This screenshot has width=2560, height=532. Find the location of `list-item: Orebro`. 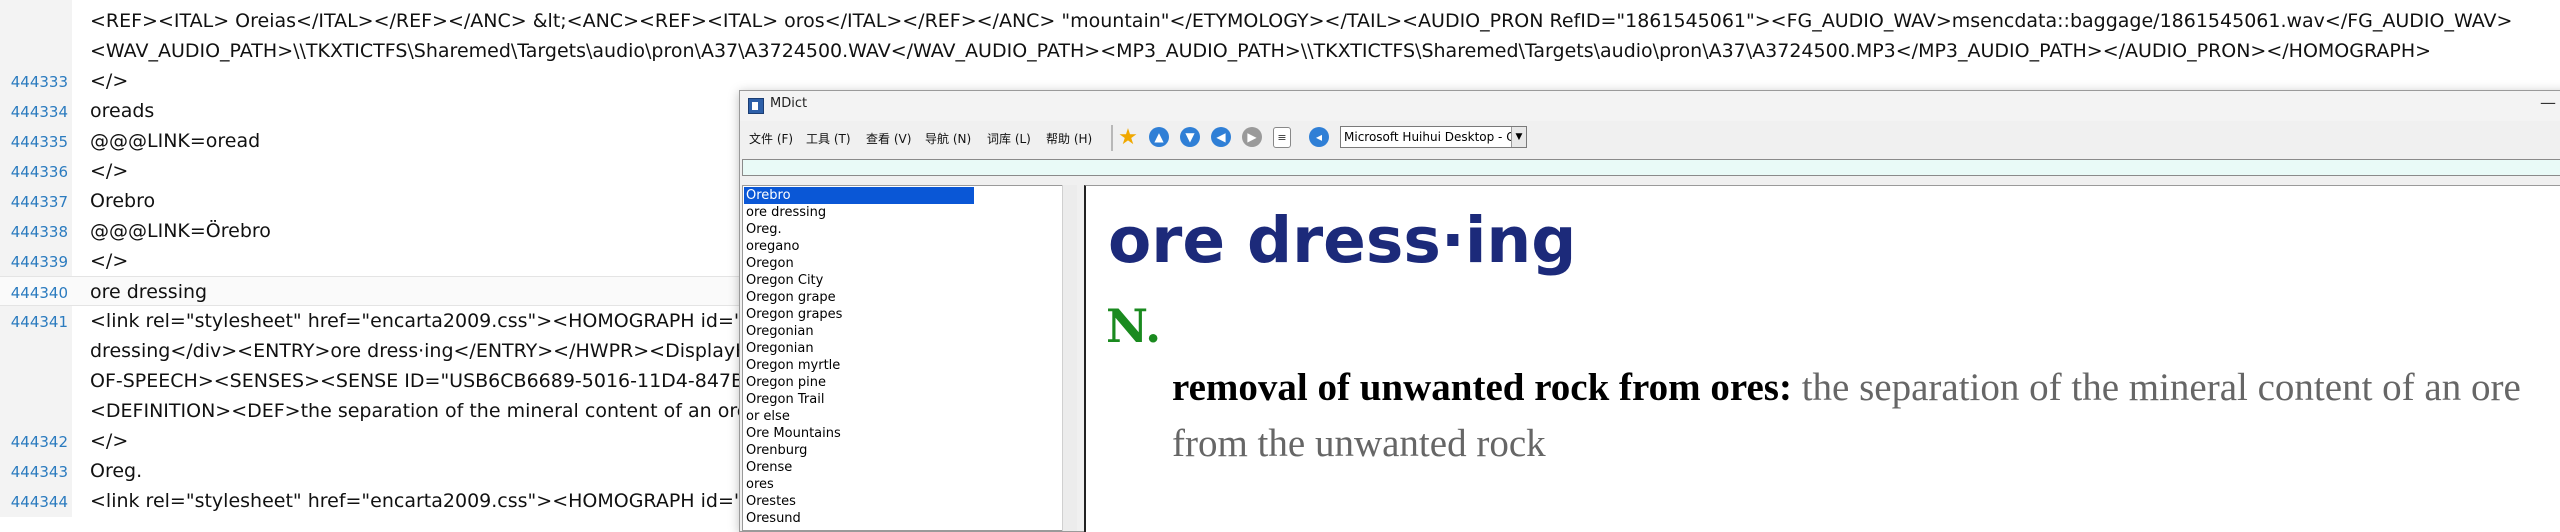

list-item: Orebro is located at coordinates (859, 195).